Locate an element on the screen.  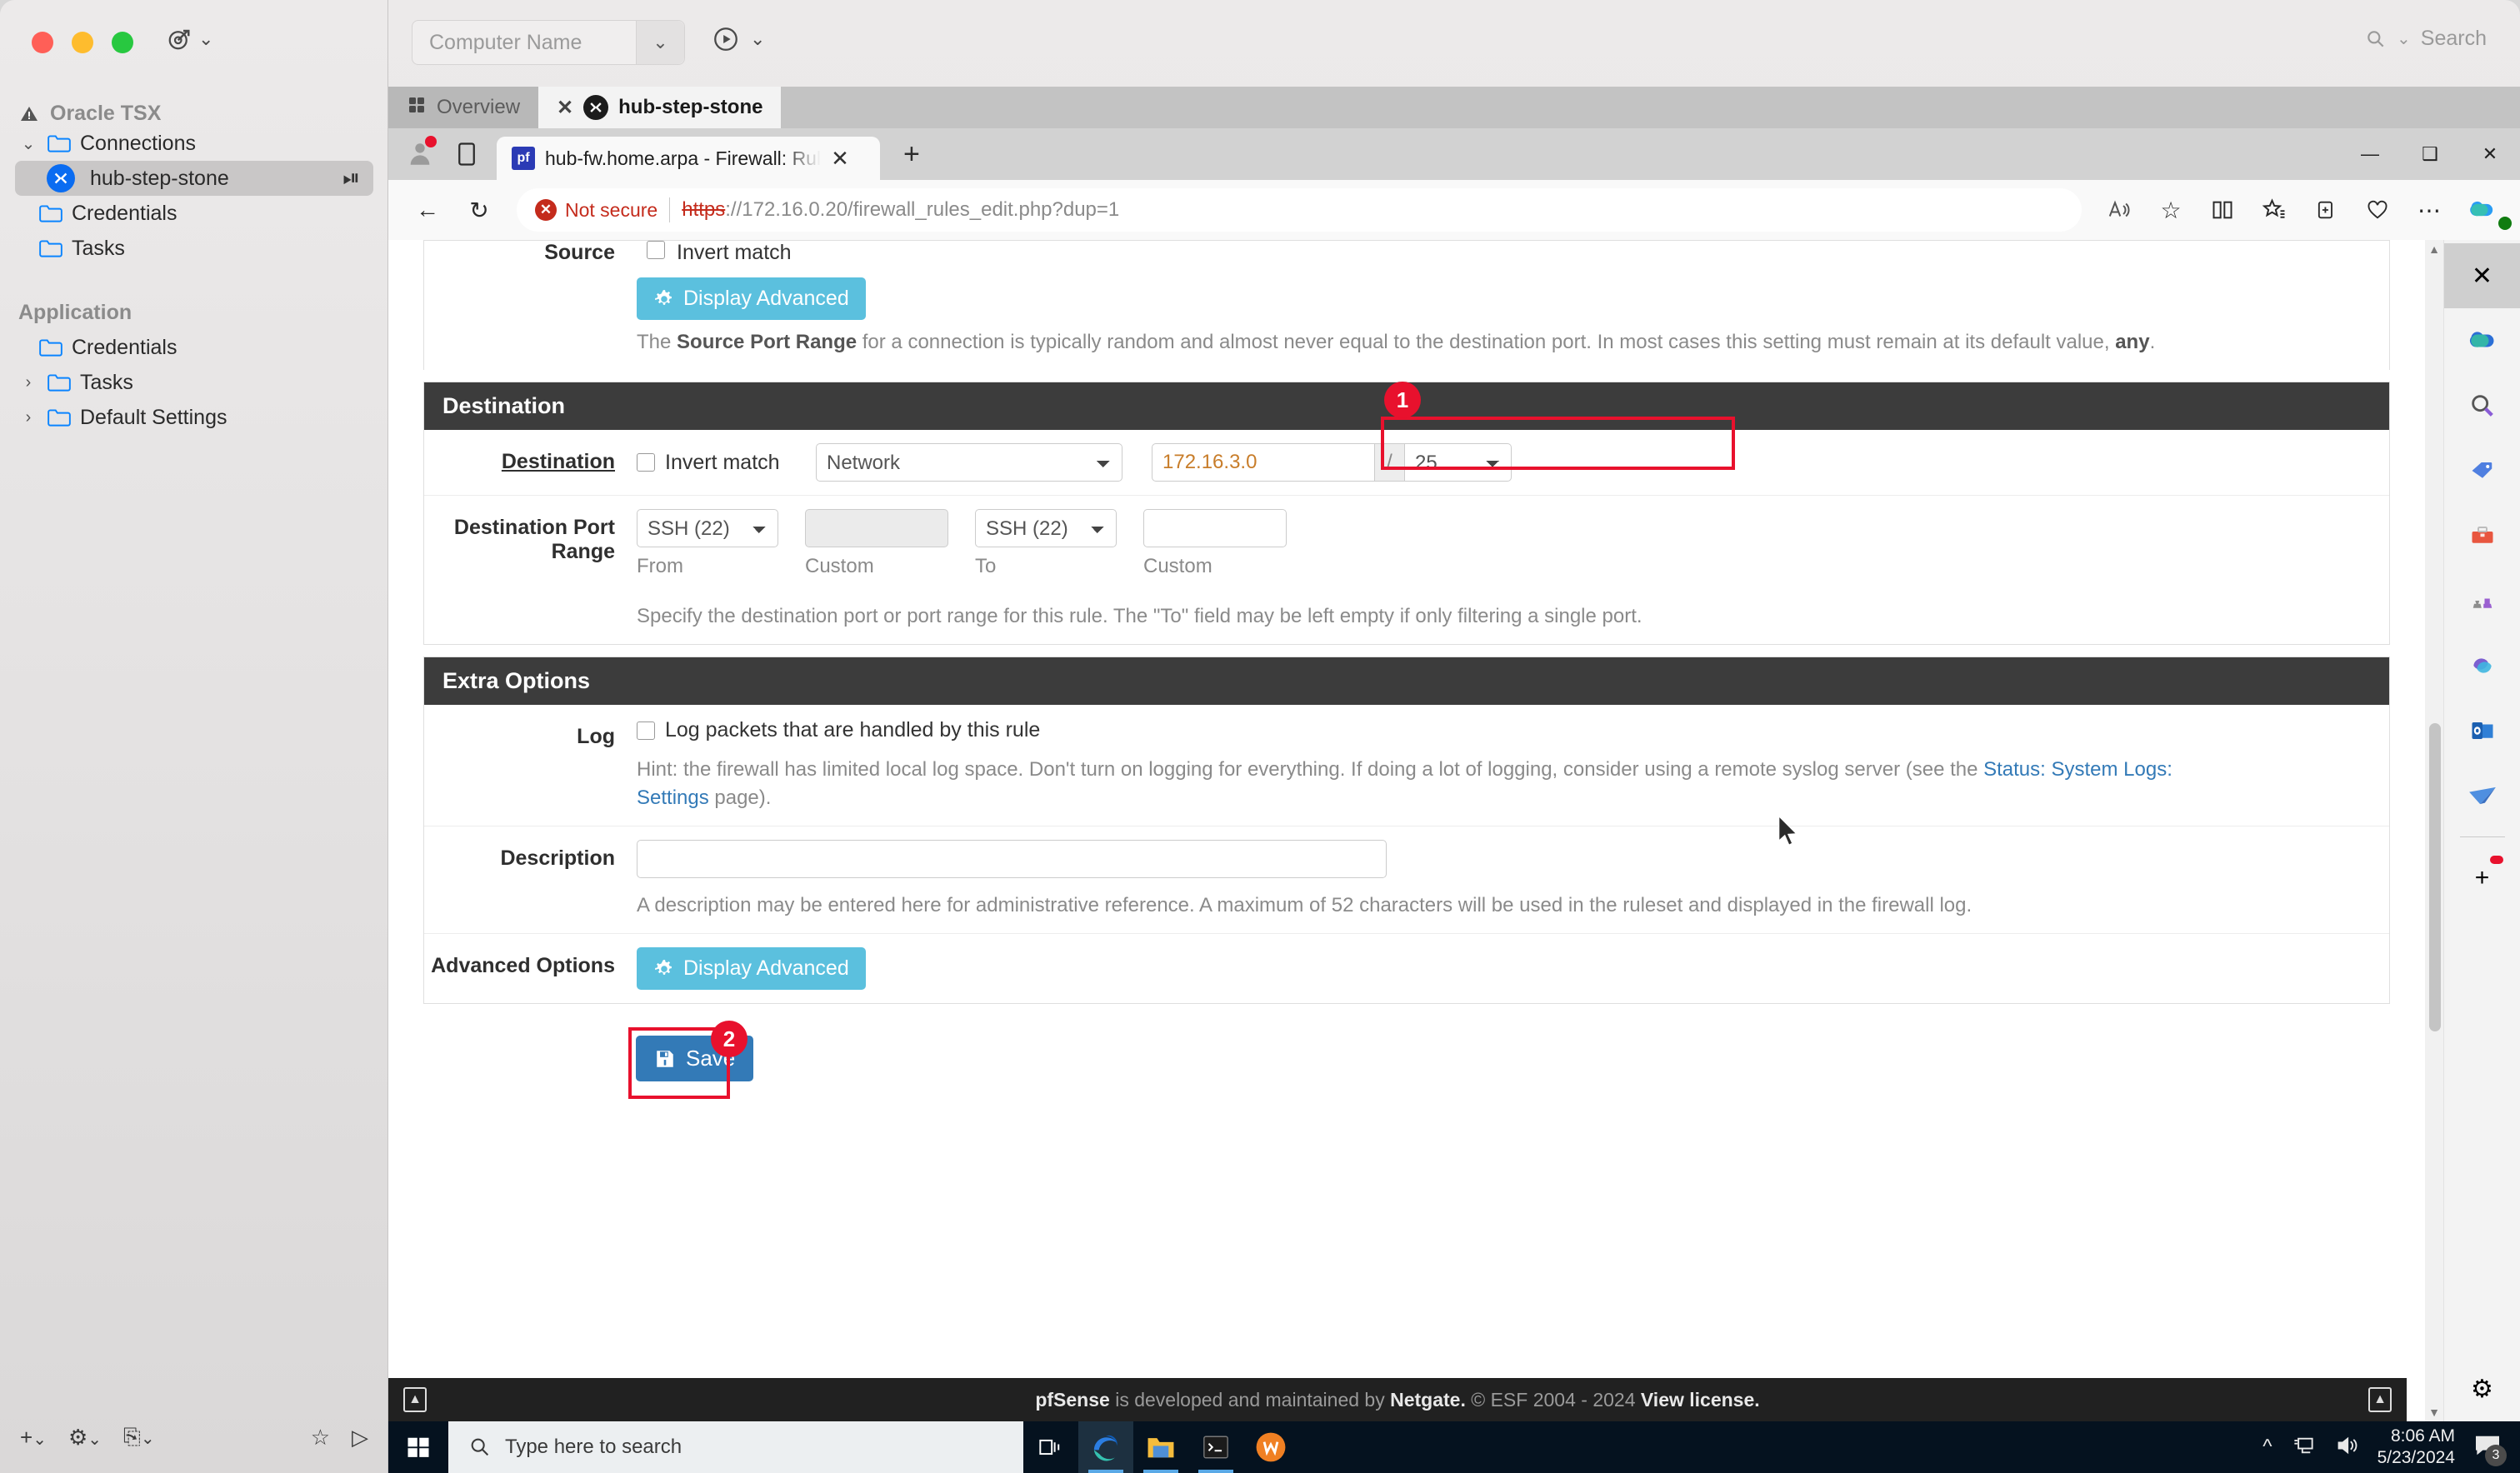
scroll-top-icon: ▲ is located at coordinates (415, 1400).